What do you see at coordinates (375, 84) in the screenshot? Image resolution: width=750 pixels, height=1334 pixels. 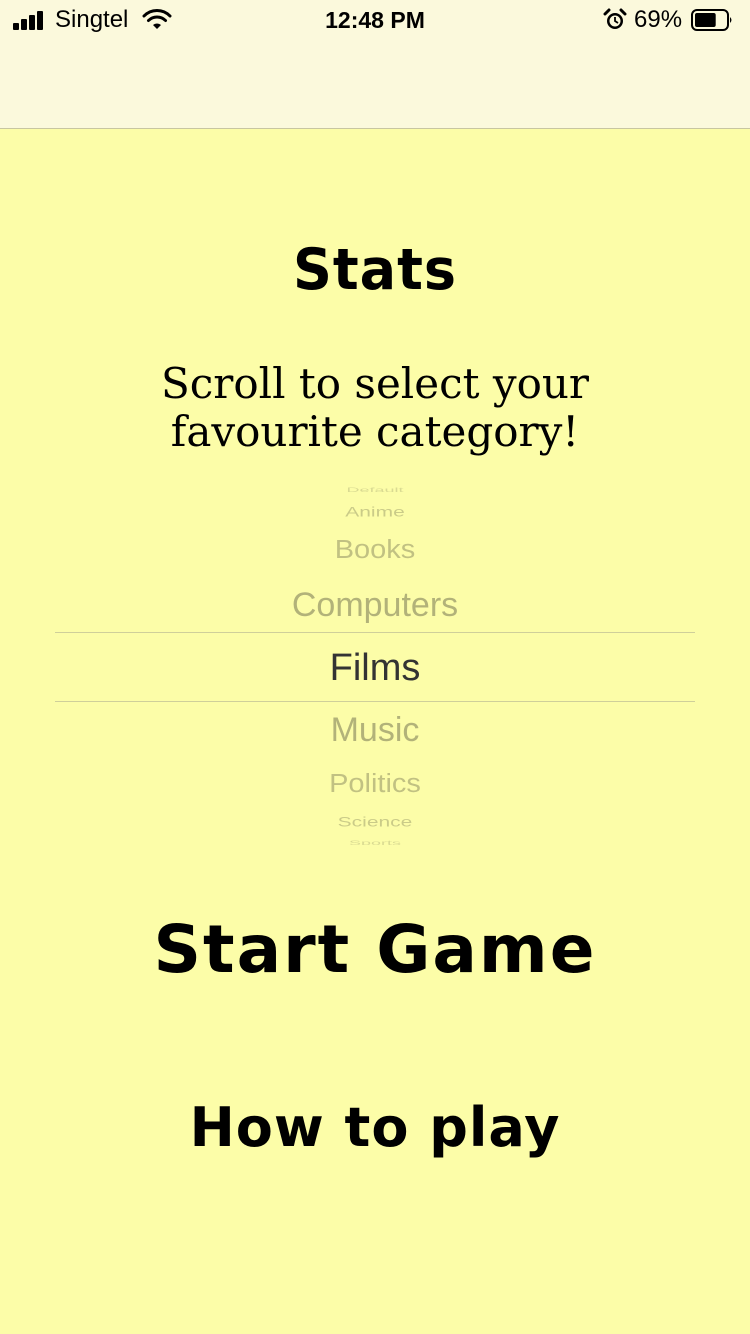 I see `navigation-bar` at bounding box center [375, 84].